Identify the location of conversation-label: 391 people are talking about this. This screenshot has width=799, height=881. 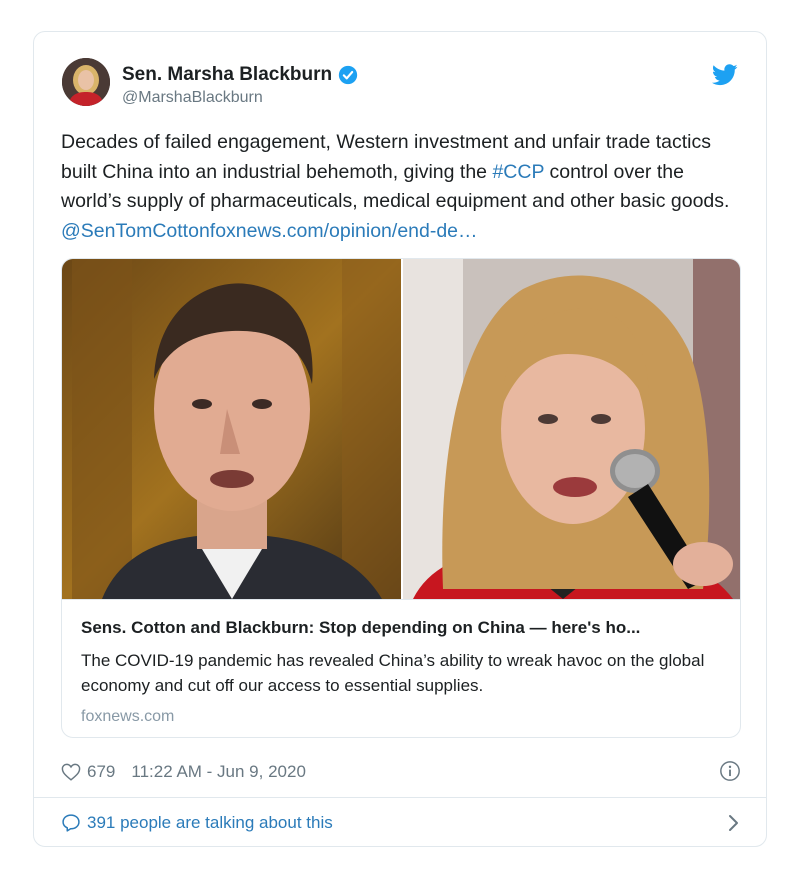
(210, 823).